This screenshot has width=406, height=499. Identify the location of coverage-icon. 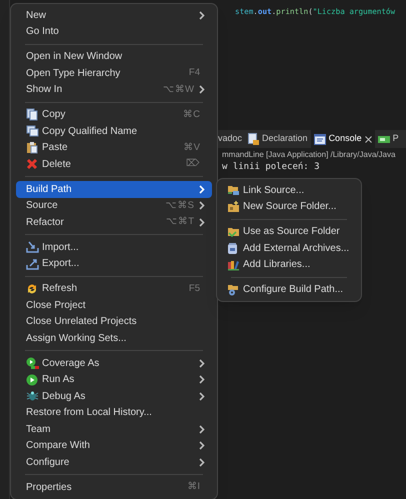
(32, 363).